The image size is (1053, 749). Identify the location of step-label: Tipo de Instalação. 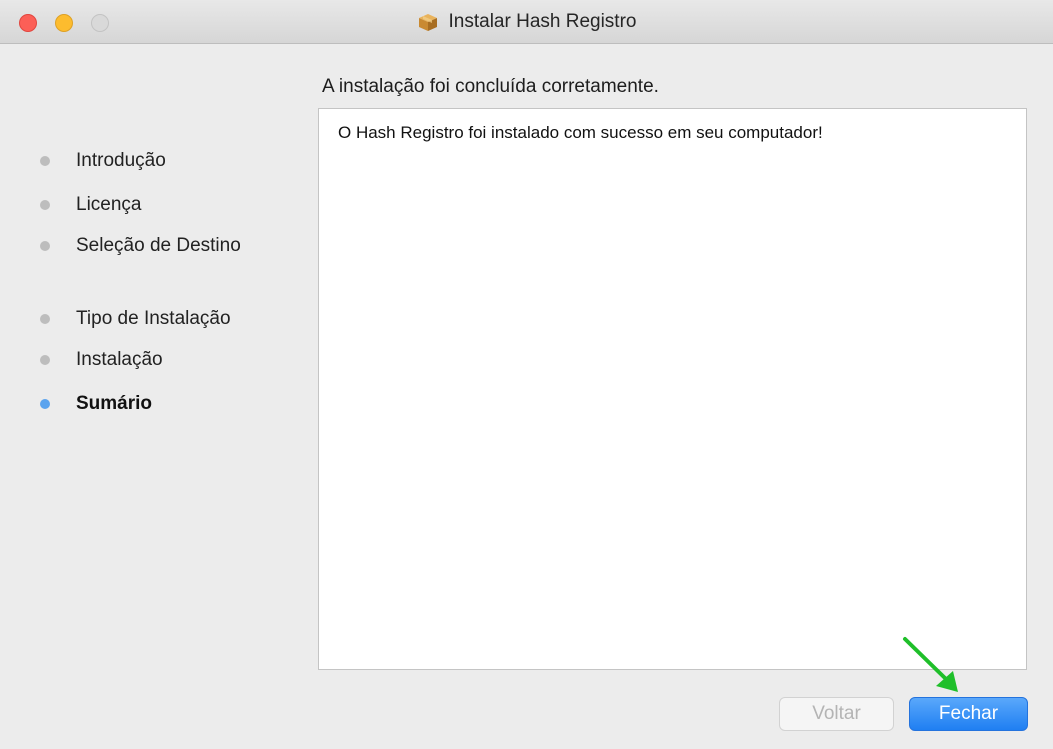
(153, 318).